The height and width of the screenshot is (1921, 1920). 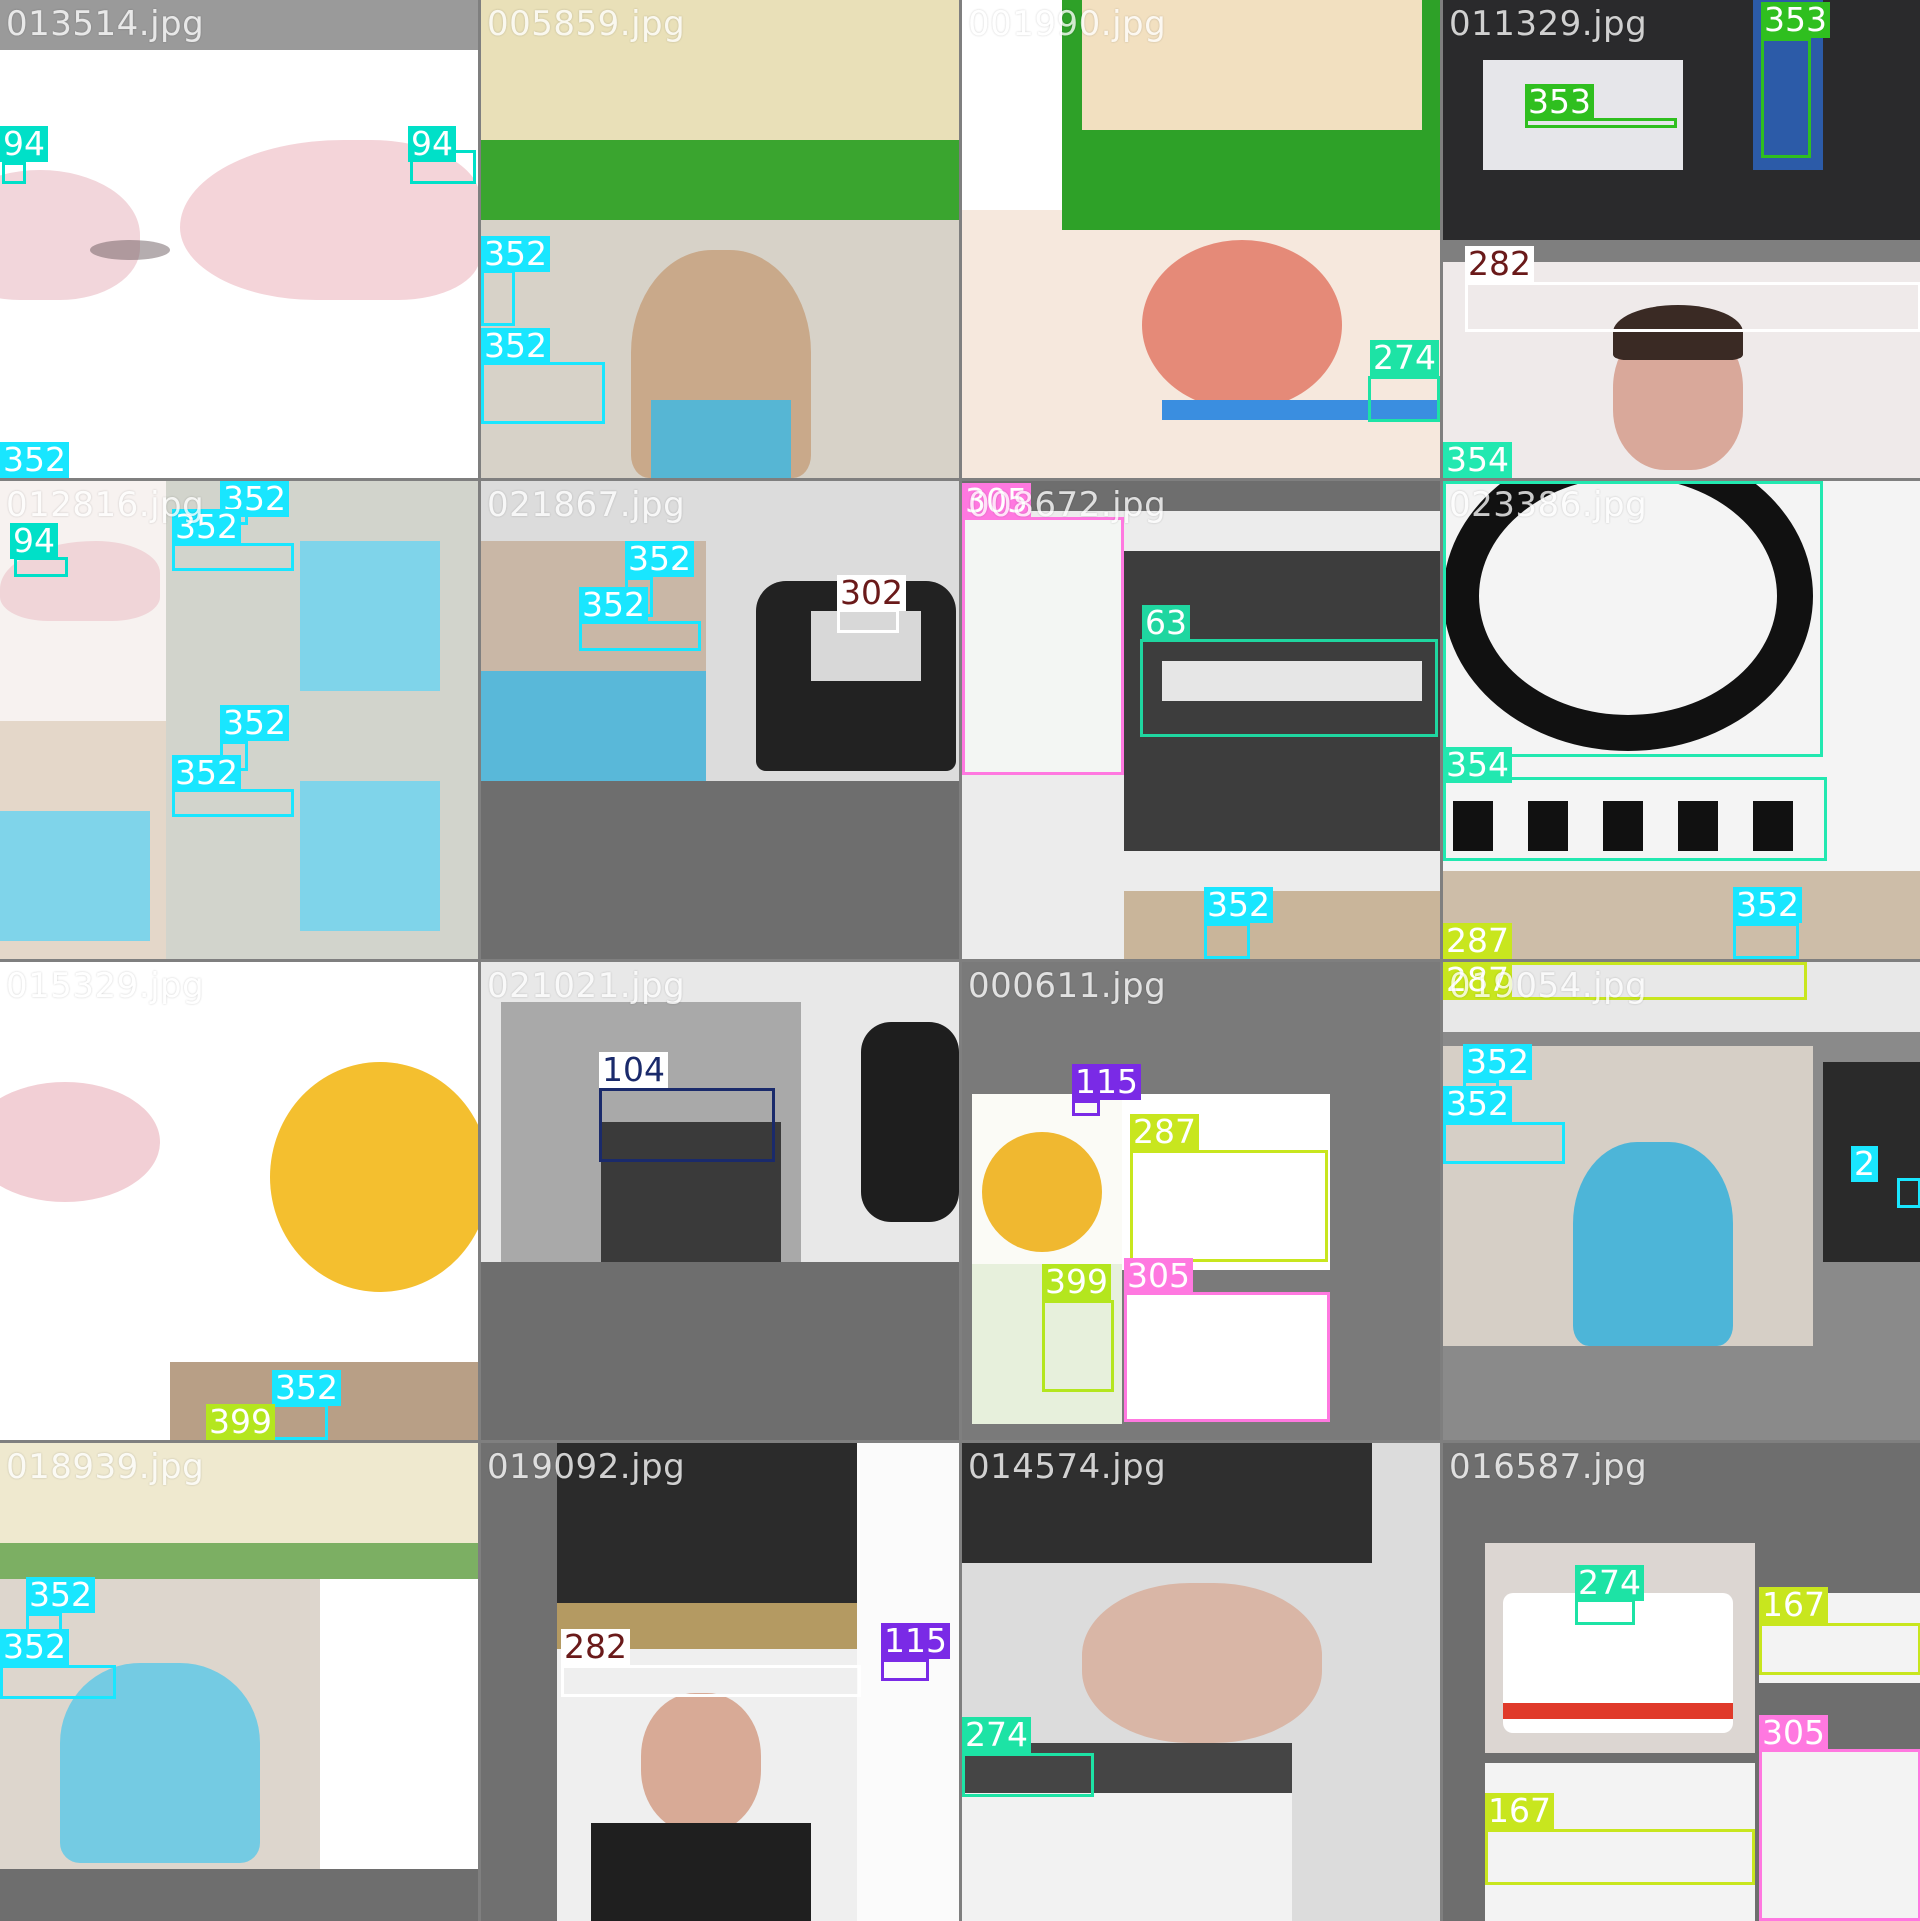 What do you see at coordinates (1681, 1682) in the screenshot?
I see `mosaic-tile: 016587.jpg 274 167 305 167` at bounding box center [1681, 1682].